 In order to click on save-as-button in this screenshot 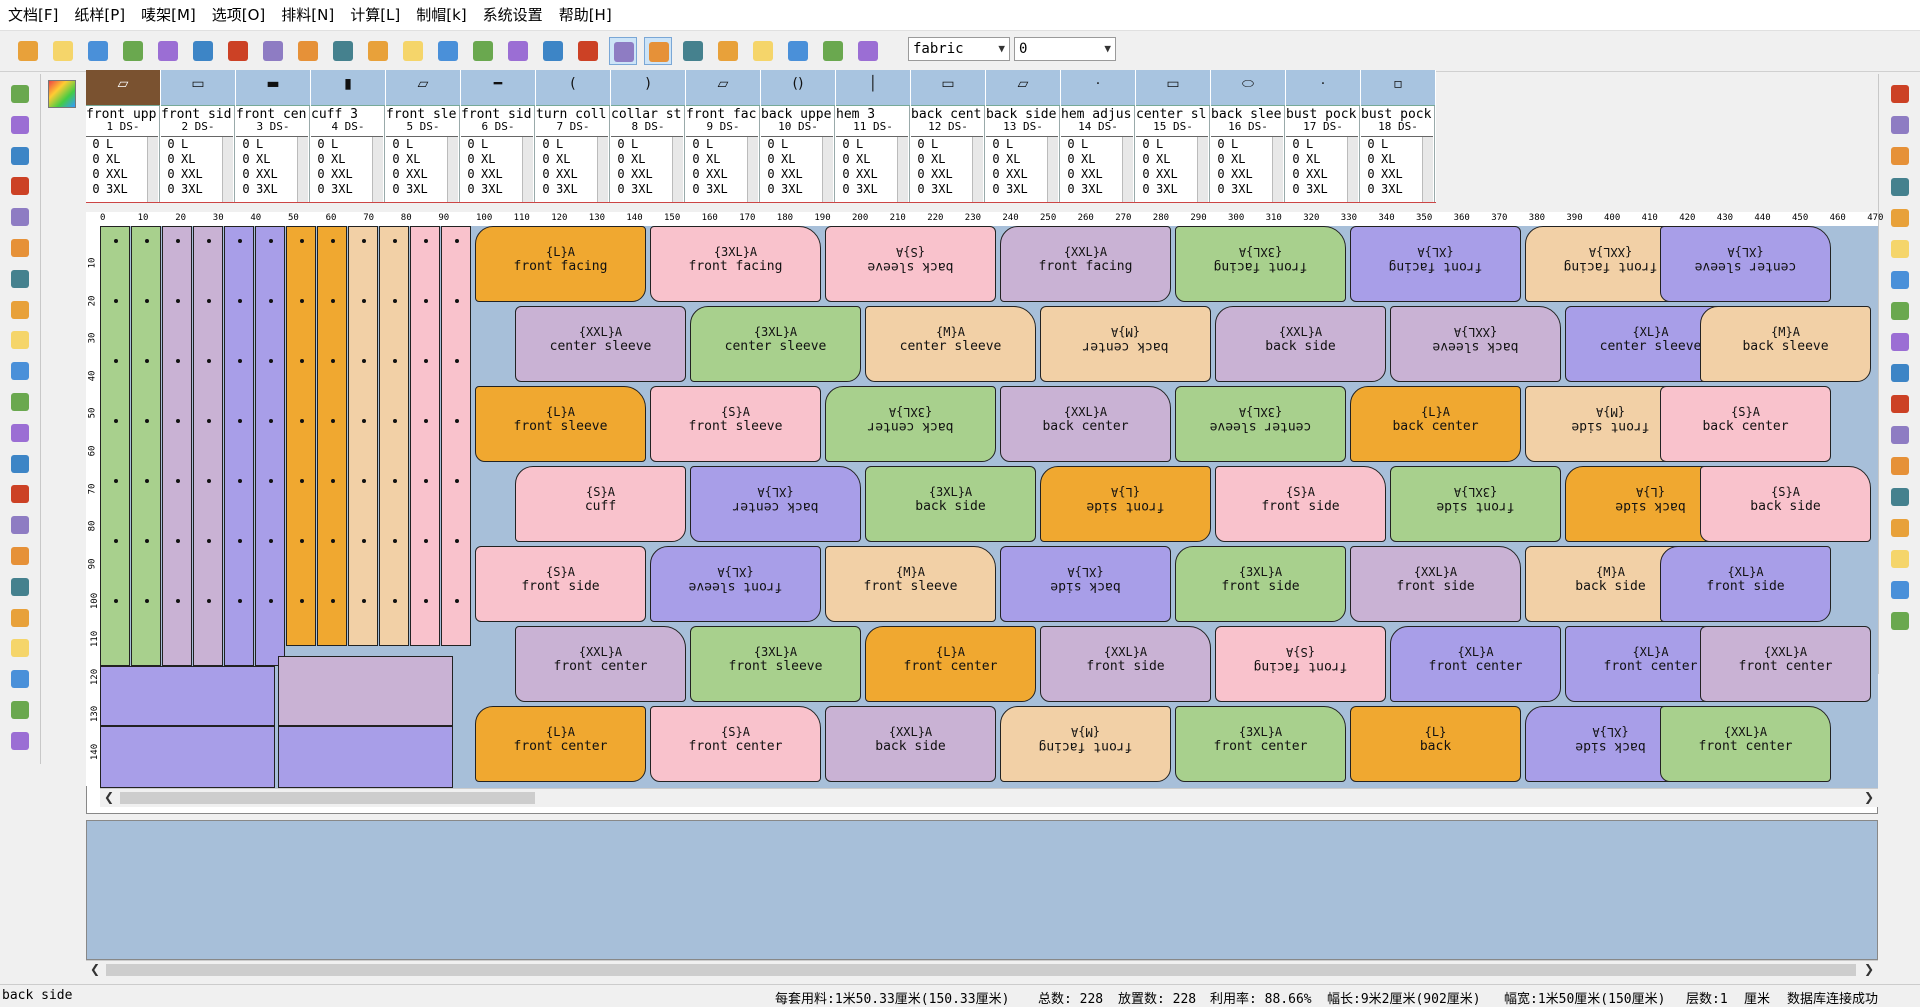, I will do `click(168, 51)`.